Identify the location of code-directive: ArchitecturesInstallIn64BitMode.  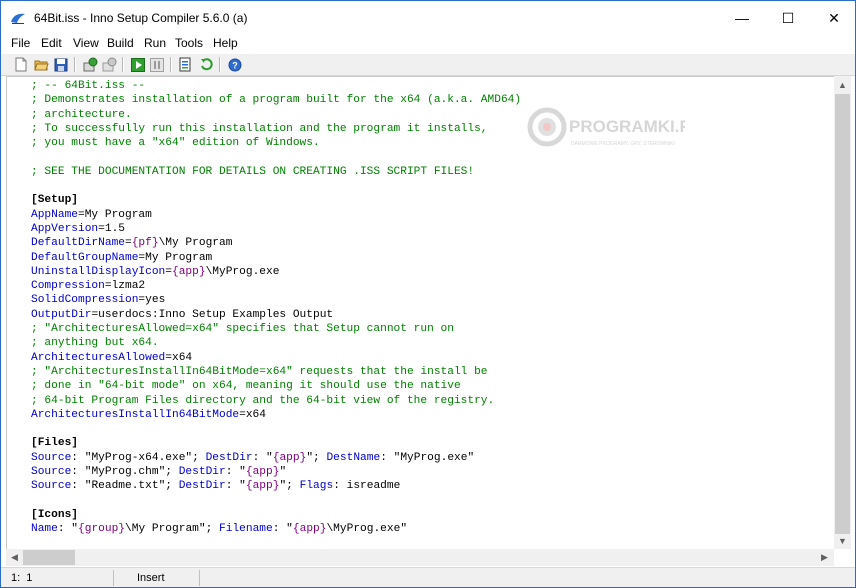
(135, 414).